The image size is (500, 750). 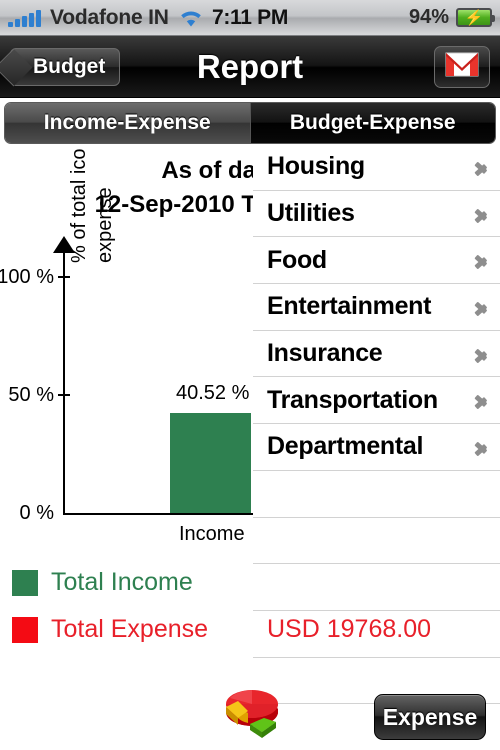 I want to click on navigation-bar: Budget Report, so click(x=250, y=67).